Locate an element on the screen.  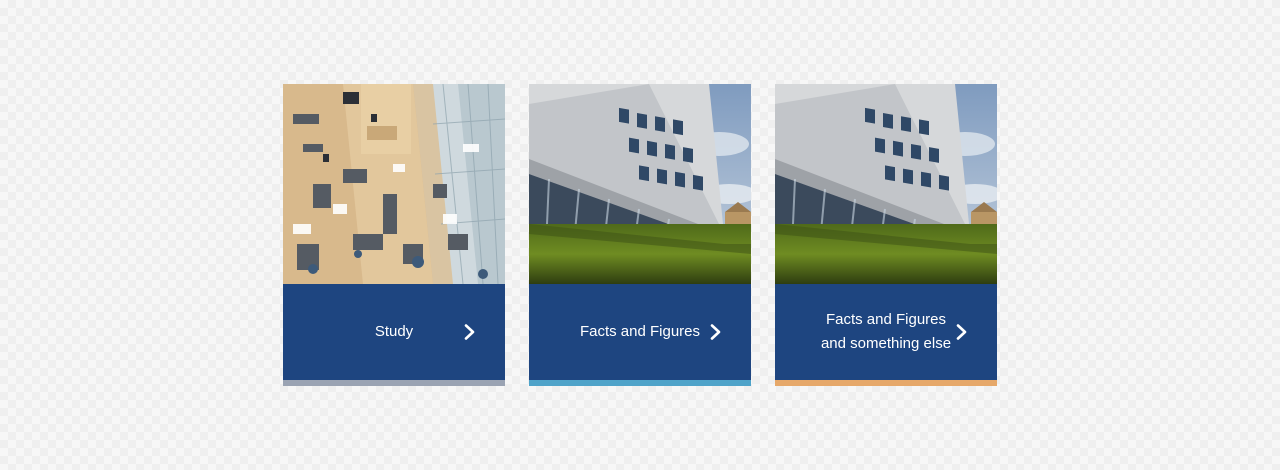
card-label: Study is located at coordinates (394, 331).